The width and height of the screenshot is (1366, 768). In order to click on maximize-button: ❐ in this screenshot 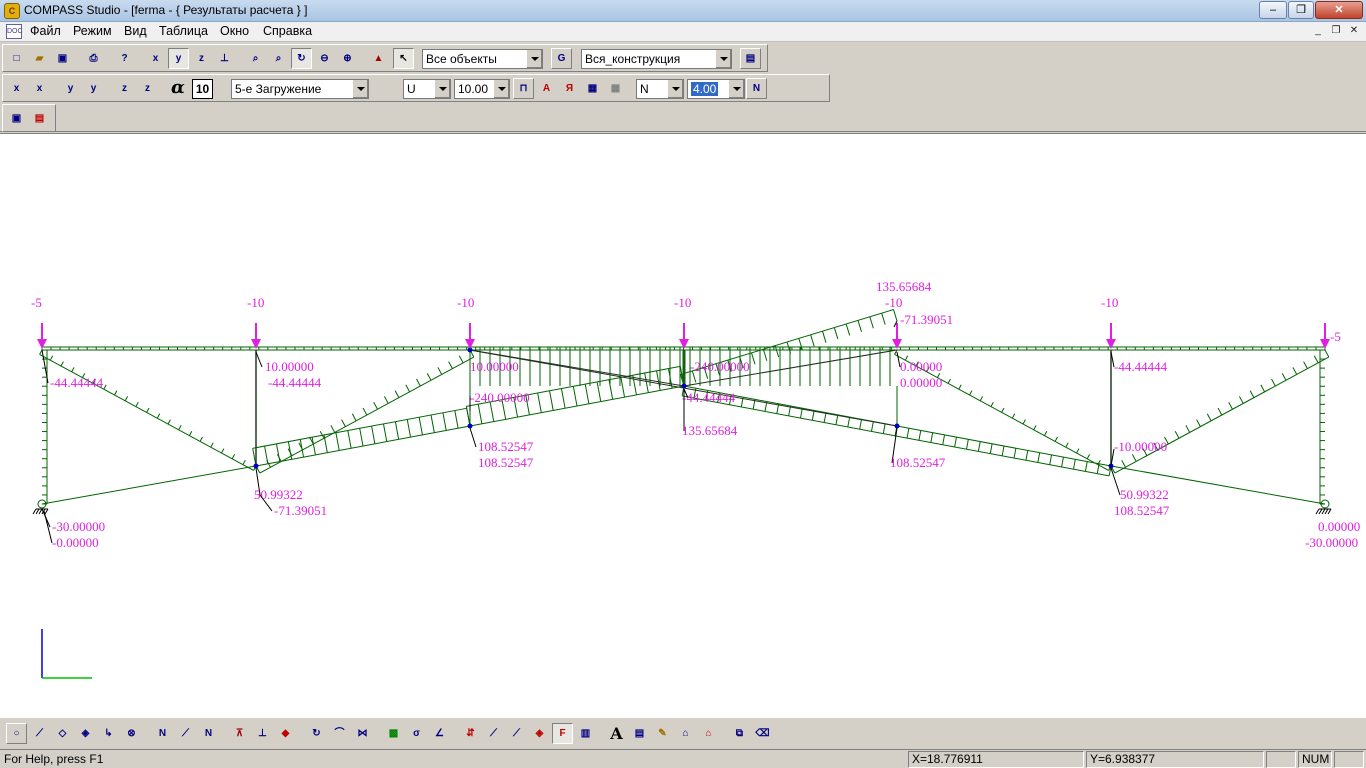, I will do `click(1301, 10)`.